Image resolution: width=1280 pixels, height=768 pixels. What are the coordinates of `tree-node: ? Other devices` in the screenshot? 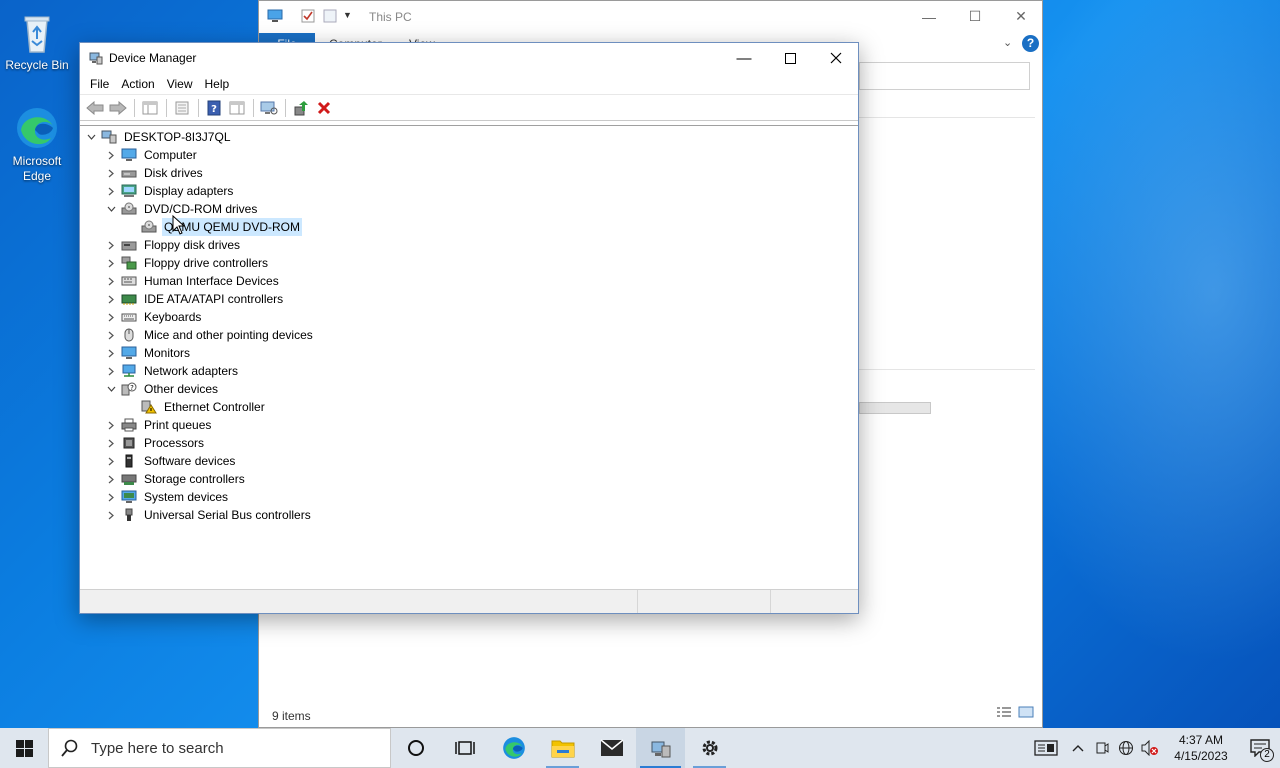 It's located at (162, 389).